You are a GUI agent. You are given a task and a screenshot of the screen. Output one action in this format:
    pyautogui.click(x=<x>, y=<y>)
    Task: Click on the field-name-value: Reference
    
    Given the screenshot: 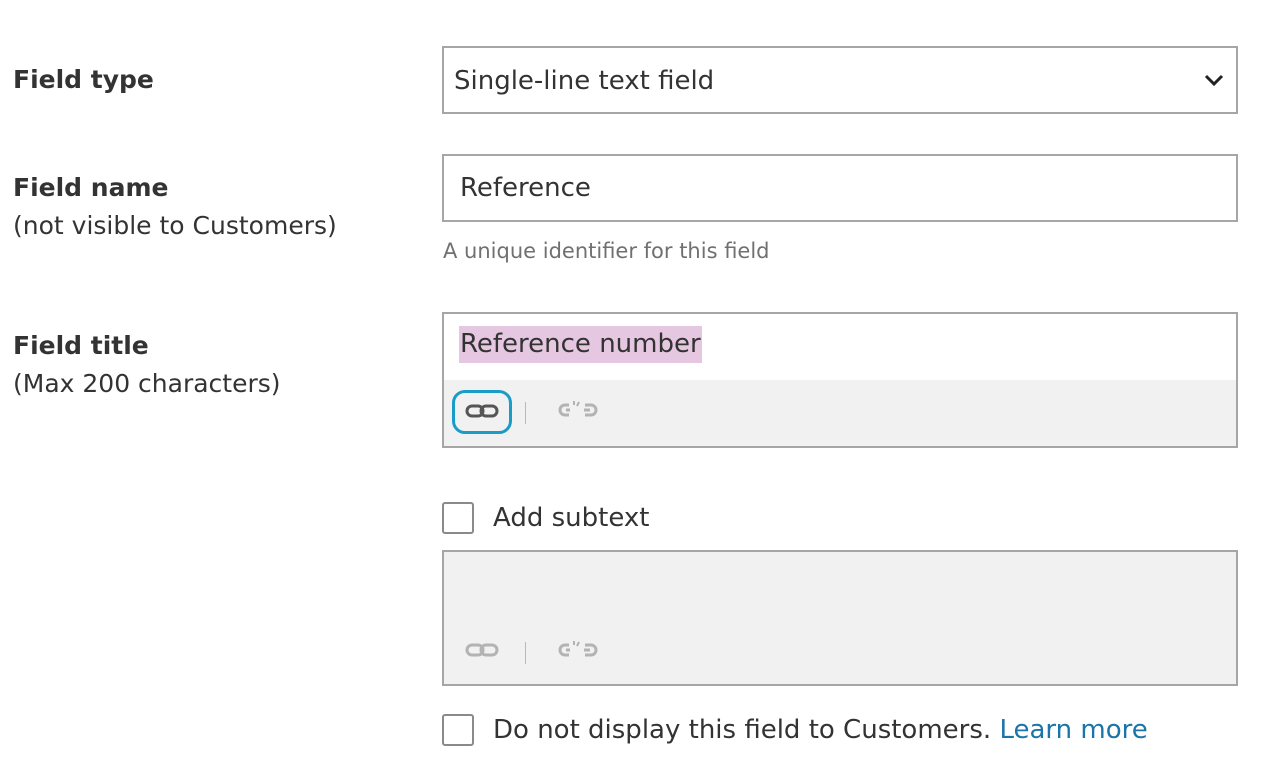 What is the action you would take?
    pyautogui.click(x=525, y=188)
    